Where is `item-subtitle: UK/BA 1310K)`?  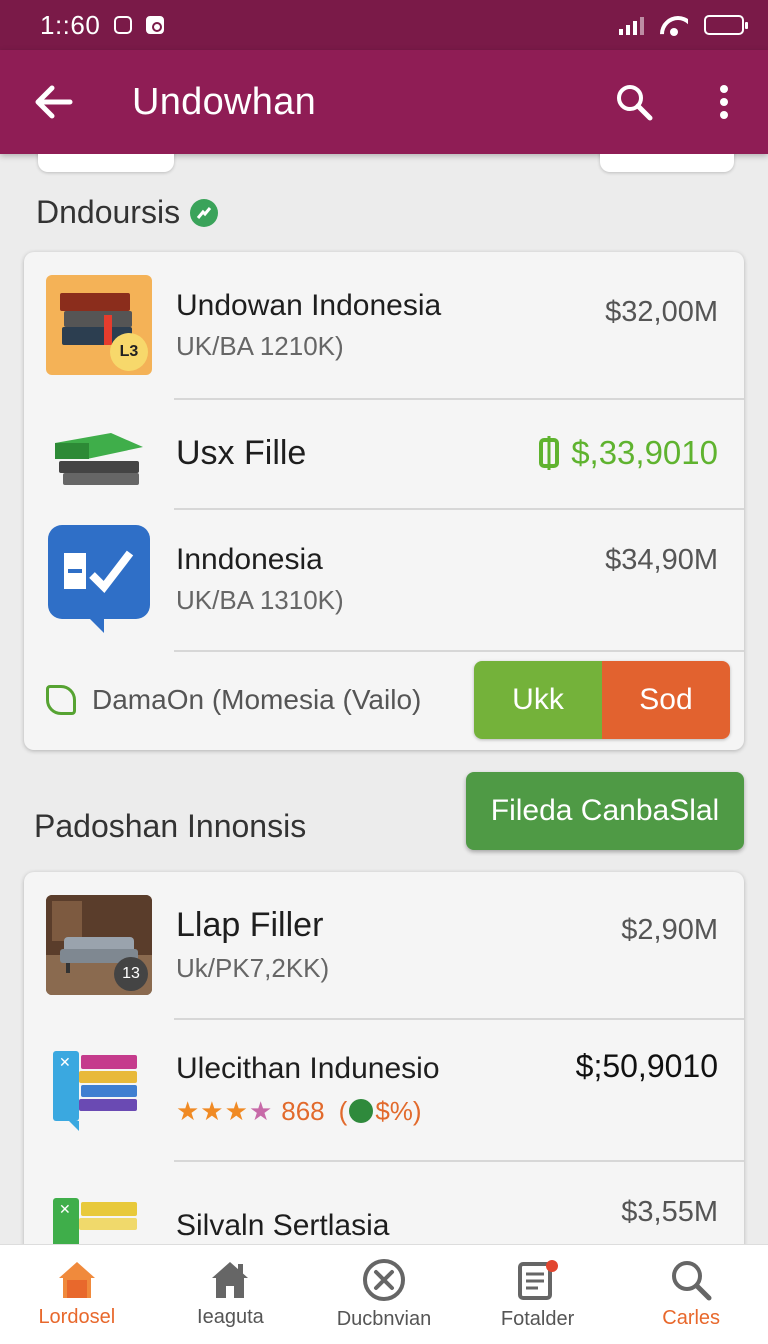 item-subtitle: UK/BA 1310K) is located at coordinates (260, 599).